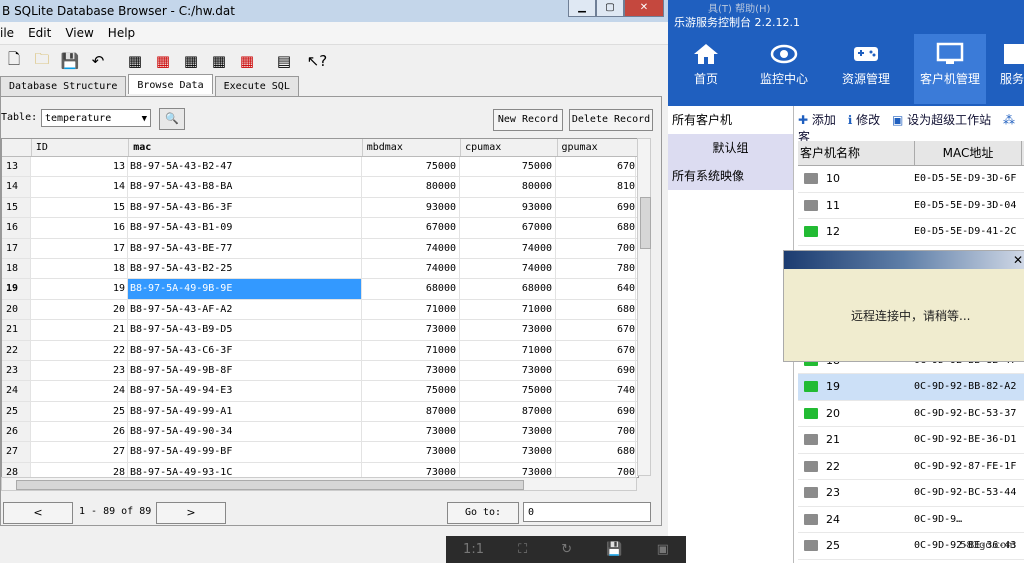 This screenshot has width=1024, height=563. What do you see at coordinates (79, 452) in the screenshot?
I see `table-cell: 27` at bounding box center [79, 452].